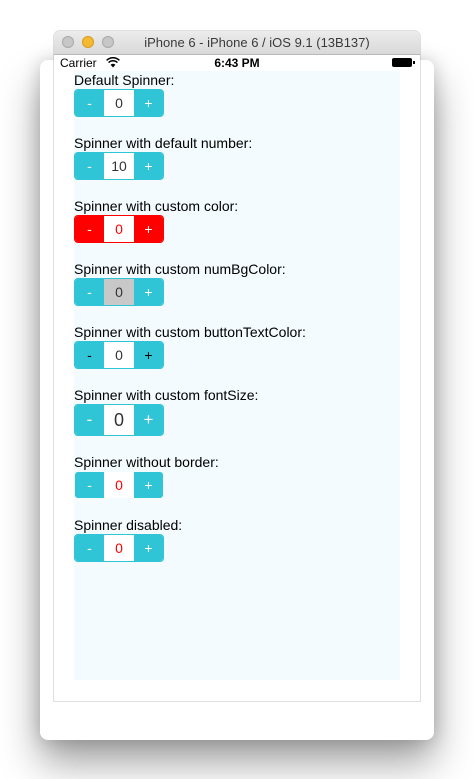  What do you see at coordinates (166, 395) in the screenshot?
I see `spinner-label: Spinner with custom fontSize:` at bounding box center [166, 395].